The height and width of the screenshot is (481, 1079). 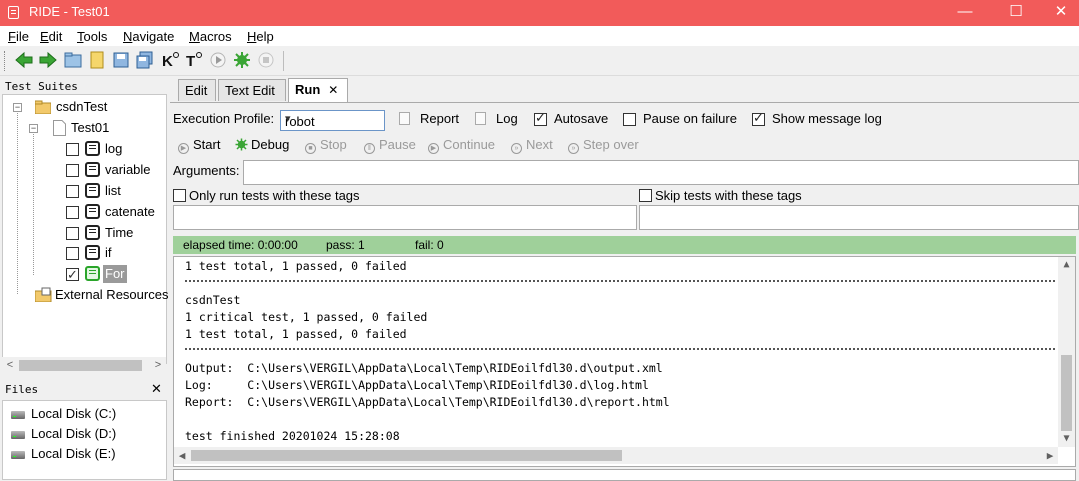 What do you see at coordinates (1050, 455) in the screenshot?
I see `scroll-right-icon: ▶` at bounding box center [1050, 455].